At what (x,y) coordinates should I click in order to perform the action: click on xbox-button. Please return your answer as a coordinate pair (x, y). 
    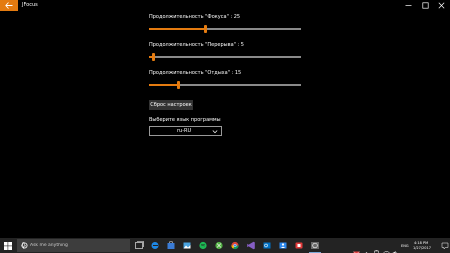
    Looking at the image, I should click on (219, 245).